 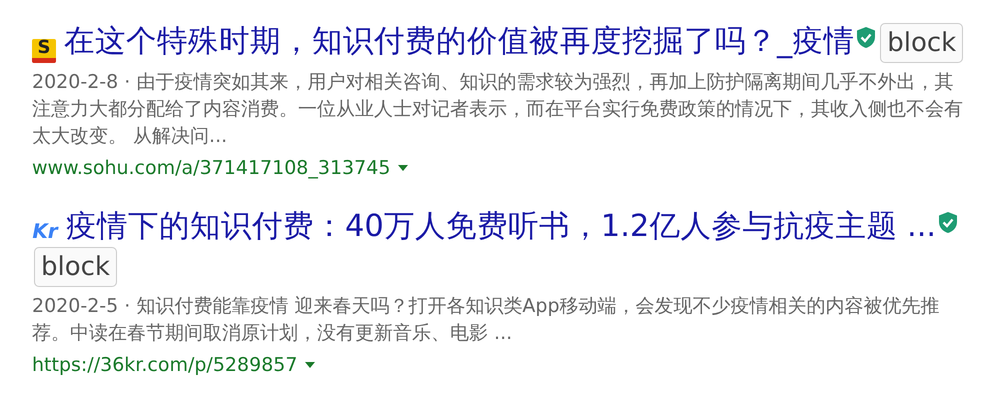 I want to click on site-logo-icon: Kr, so click(x=45, y=230).